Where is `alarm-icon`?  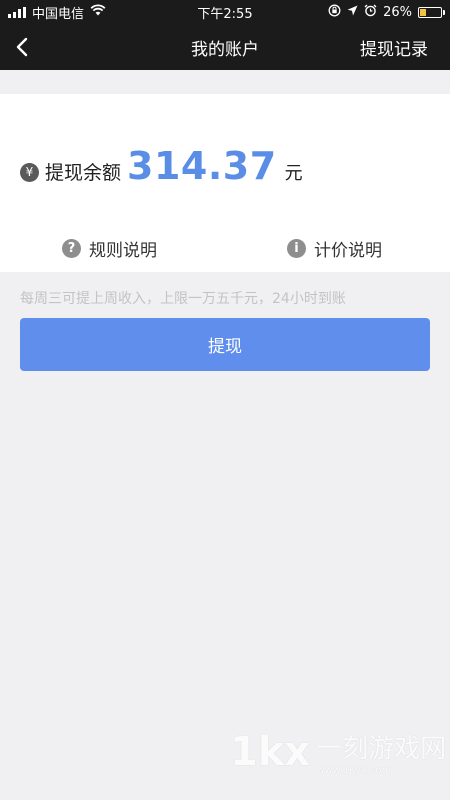 alarm-icon is located at coordinates (370, 12).